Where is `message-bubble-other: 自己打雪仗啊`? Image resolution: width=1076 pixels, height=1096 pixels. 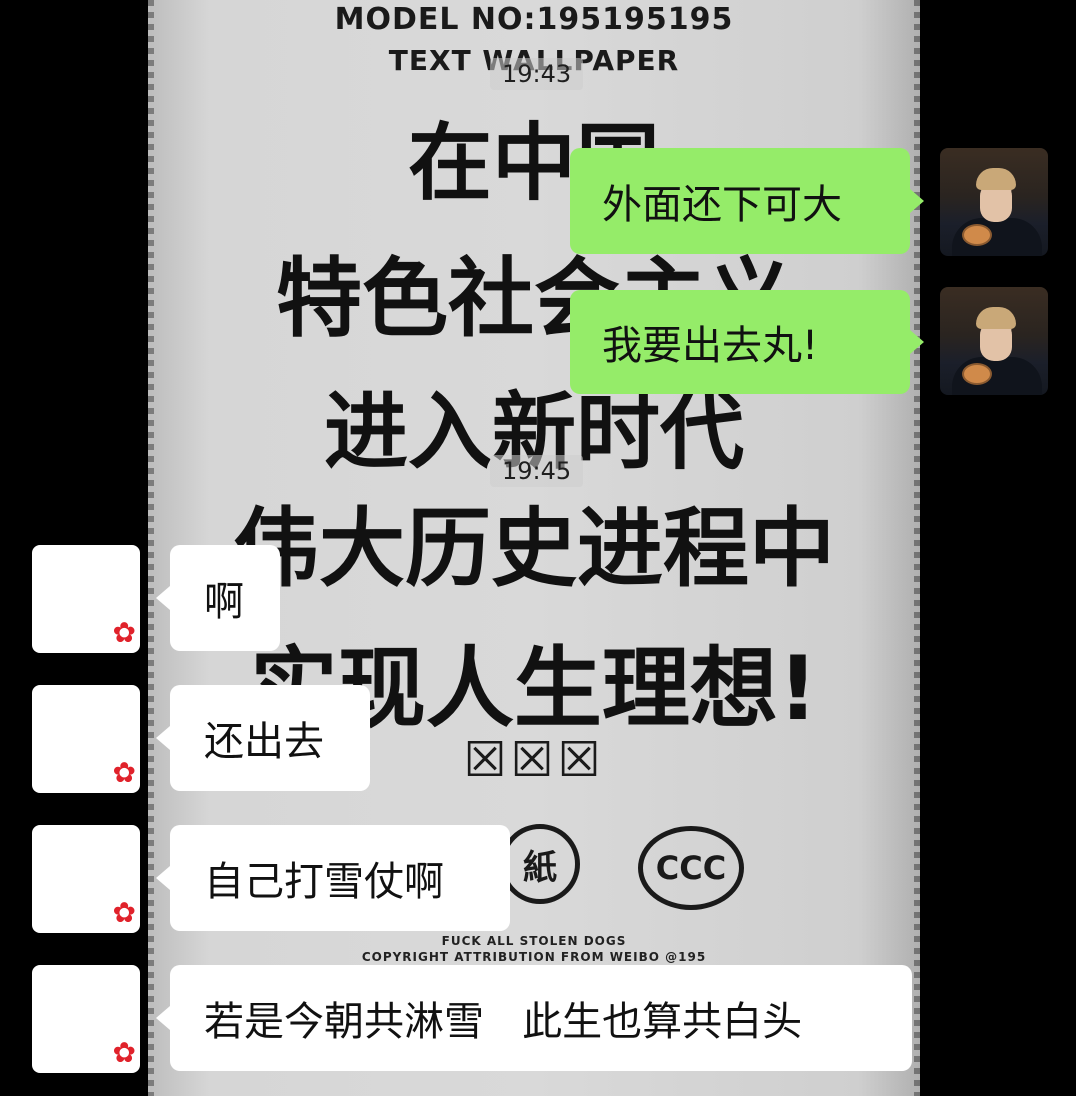
message-bubble-other: 自己打雪仗啊 is located at coordinates (333, 878).